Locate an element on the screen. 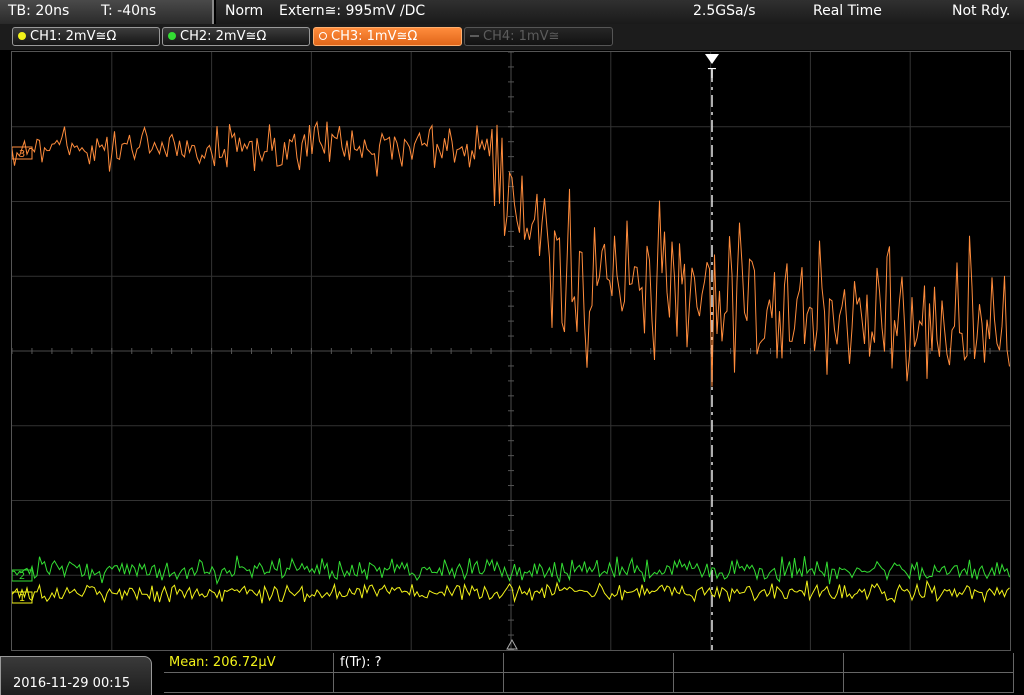  datetime-box: 2016-11-29 00:15 is located at coordinates (76, 675).